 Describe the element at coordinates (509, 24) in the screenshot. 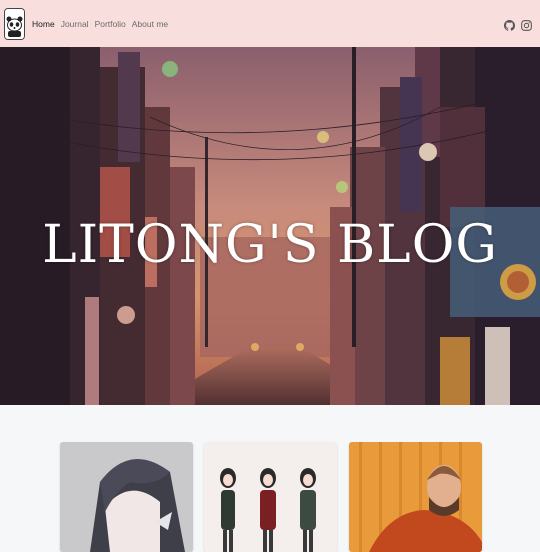

I see `github-icon` at that location.